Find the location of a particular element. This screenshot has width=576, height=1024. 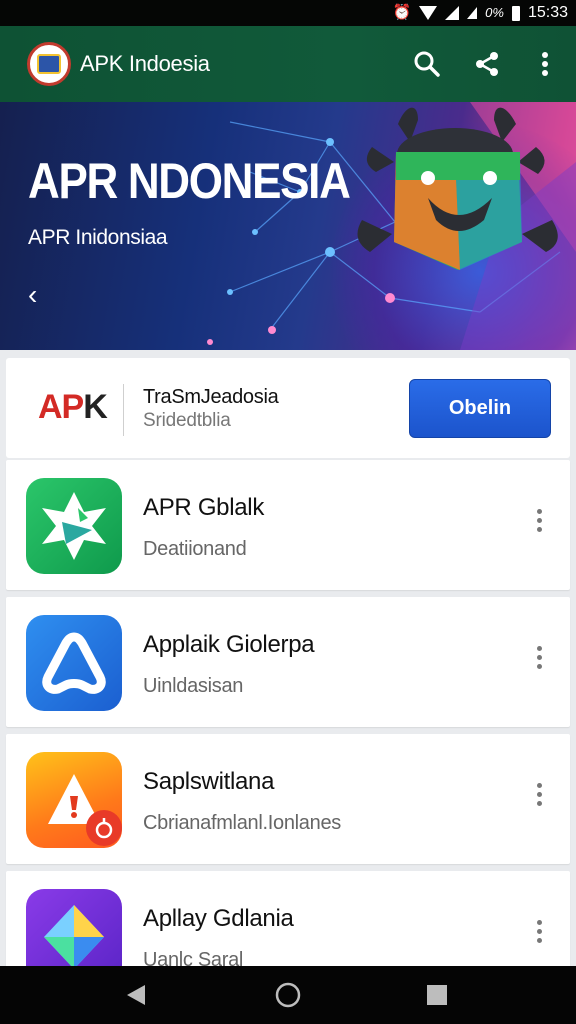

app-title: APK Indoesia is located at coordinates (145, 63).